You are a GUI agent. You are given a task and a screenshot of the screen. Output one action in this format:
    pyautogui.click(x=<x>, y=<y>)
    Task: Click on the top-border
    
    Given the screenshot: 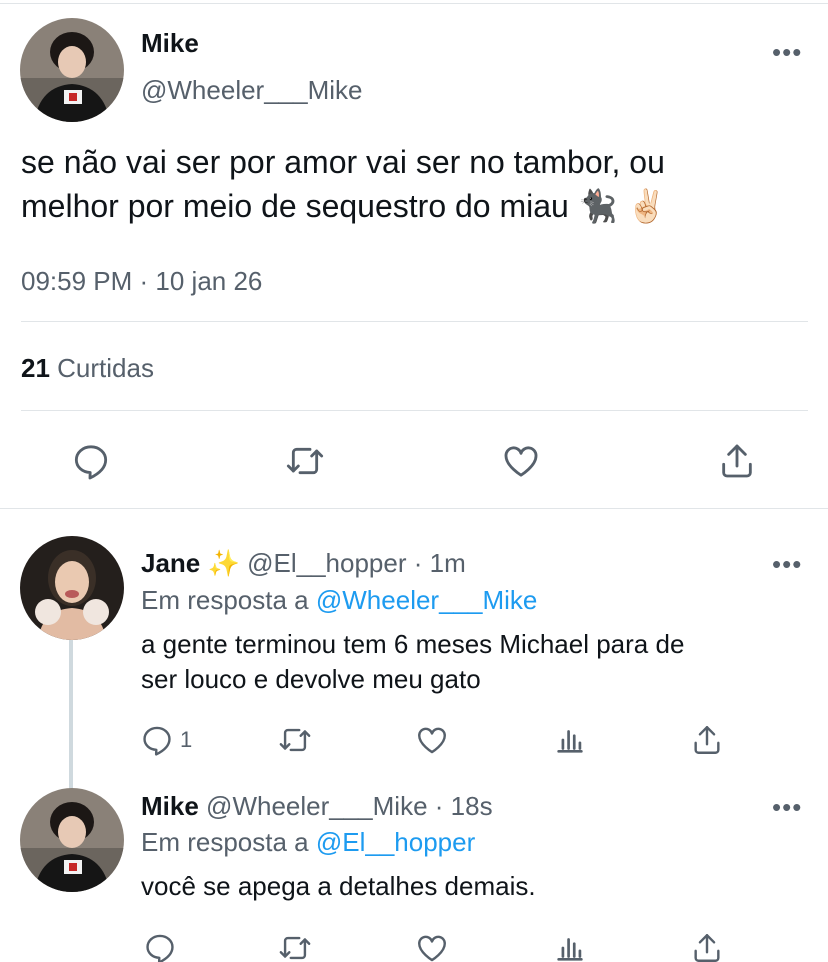 What is the action you would take?
    pyautogui.click(x=414, y=3)
    